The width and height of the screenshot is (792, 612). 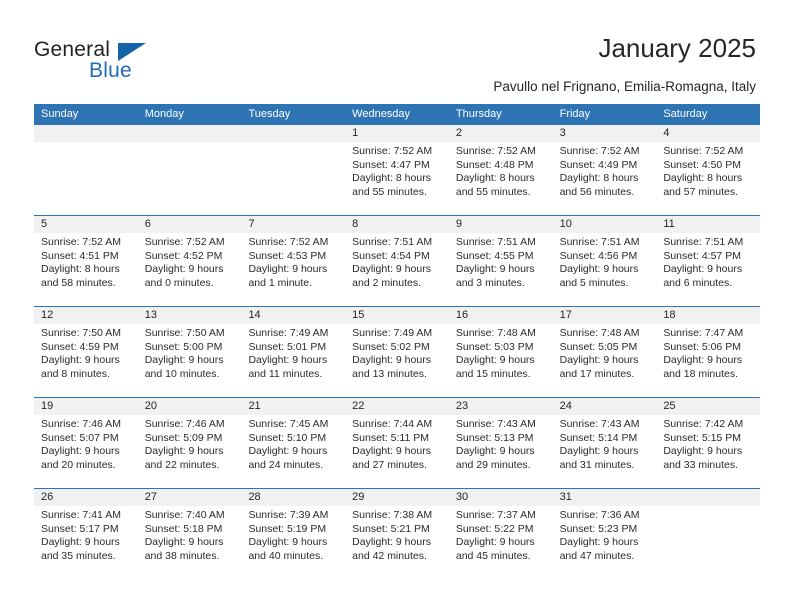 What do you see at coordinates (495, 333) in the screenshot?
I see `day-detail-line: Sunrise: 7:48 AM` at bounding box center [495, 333].